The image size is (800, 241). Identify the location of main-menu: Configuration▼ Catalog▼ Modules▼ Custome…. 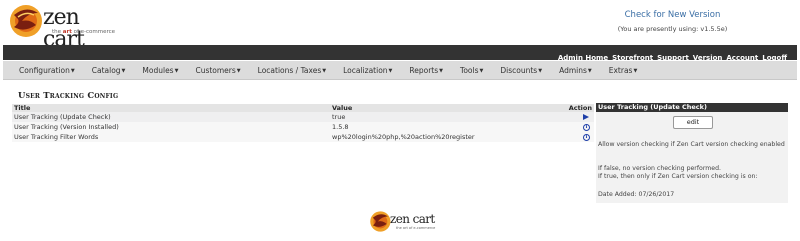
(400, 70).